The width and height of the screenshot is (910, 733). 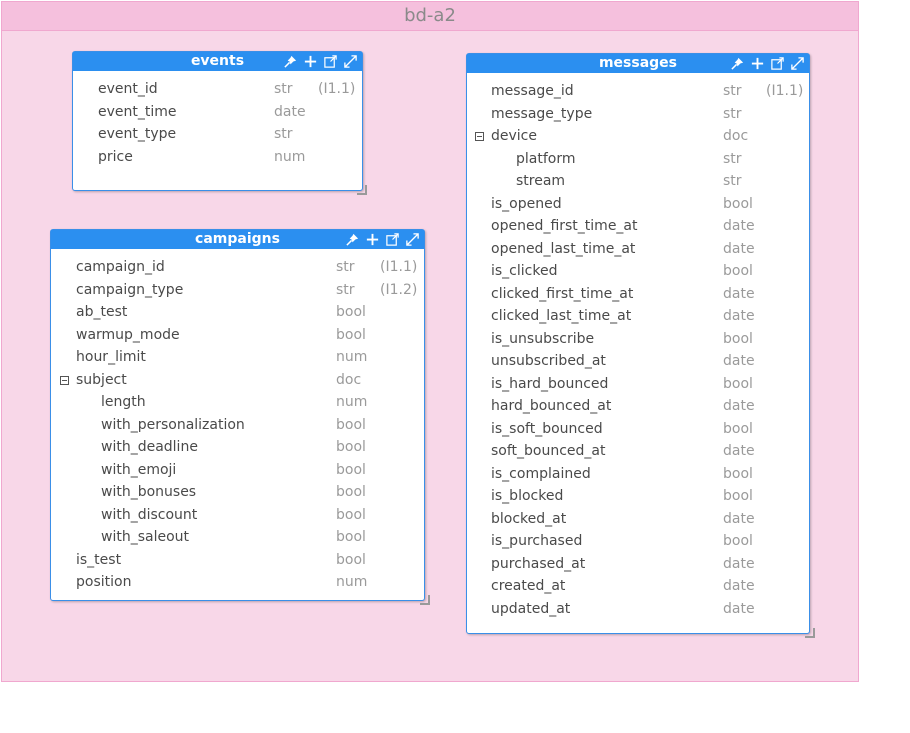 What do you see at coordinates (217, 113) in the screenshot?
I see `field-row: event_time date` at bounding box center [217, 113].